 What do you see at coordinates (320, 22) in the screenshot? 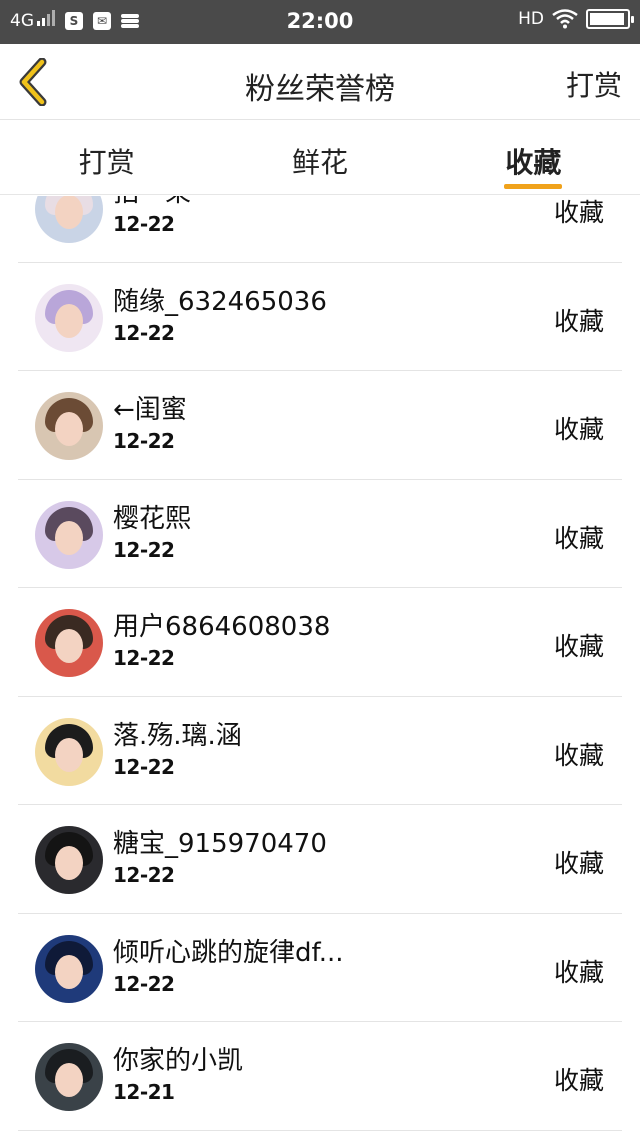
I see `status-bar: 4G S ✉ 22:00 HD` at bounding box center [320, 22].